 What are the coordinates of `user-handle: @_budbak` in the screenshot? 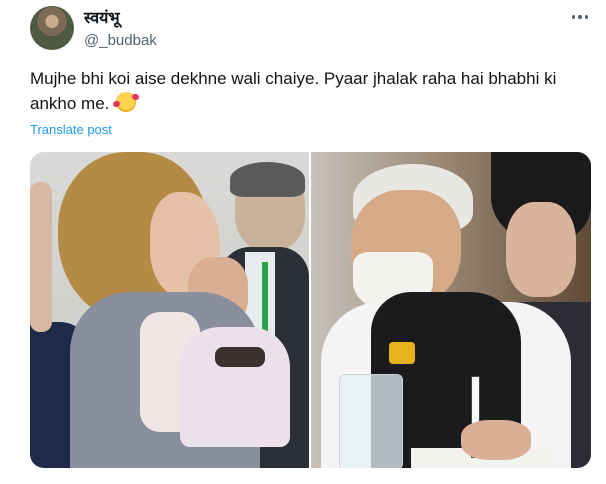 It's located at (120, 41).